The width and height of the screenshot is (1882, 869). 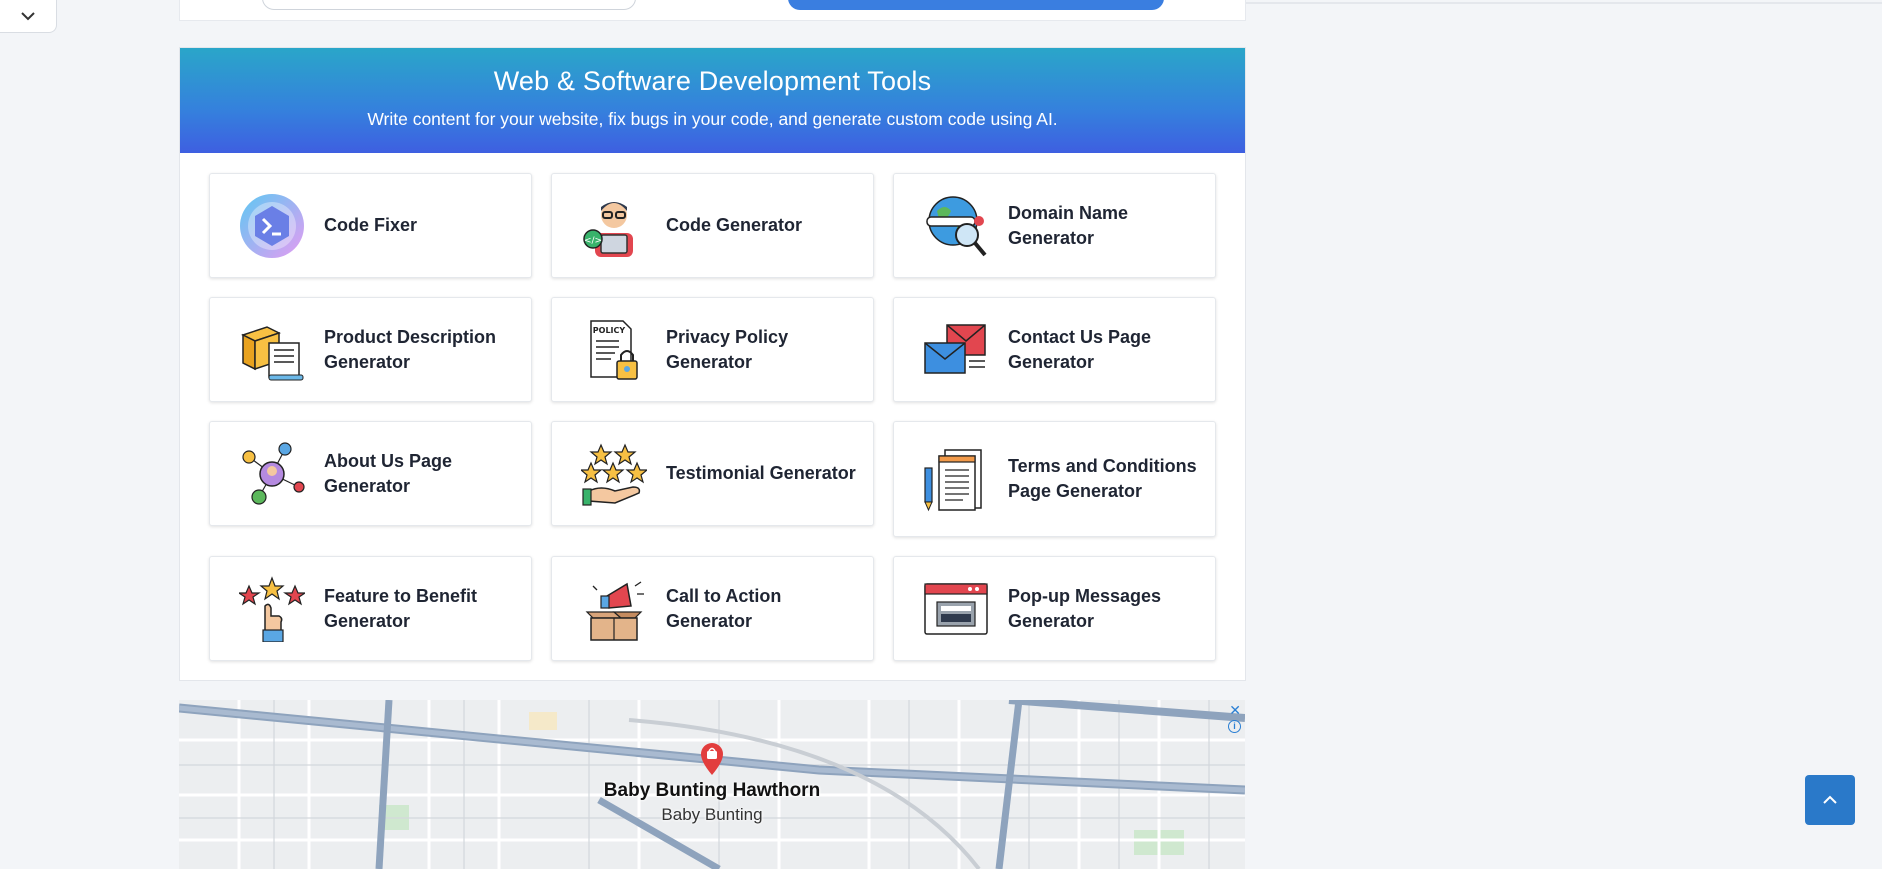 I want to click on tool-label: Privacy Policy Generator, so click(x=727, y=349).